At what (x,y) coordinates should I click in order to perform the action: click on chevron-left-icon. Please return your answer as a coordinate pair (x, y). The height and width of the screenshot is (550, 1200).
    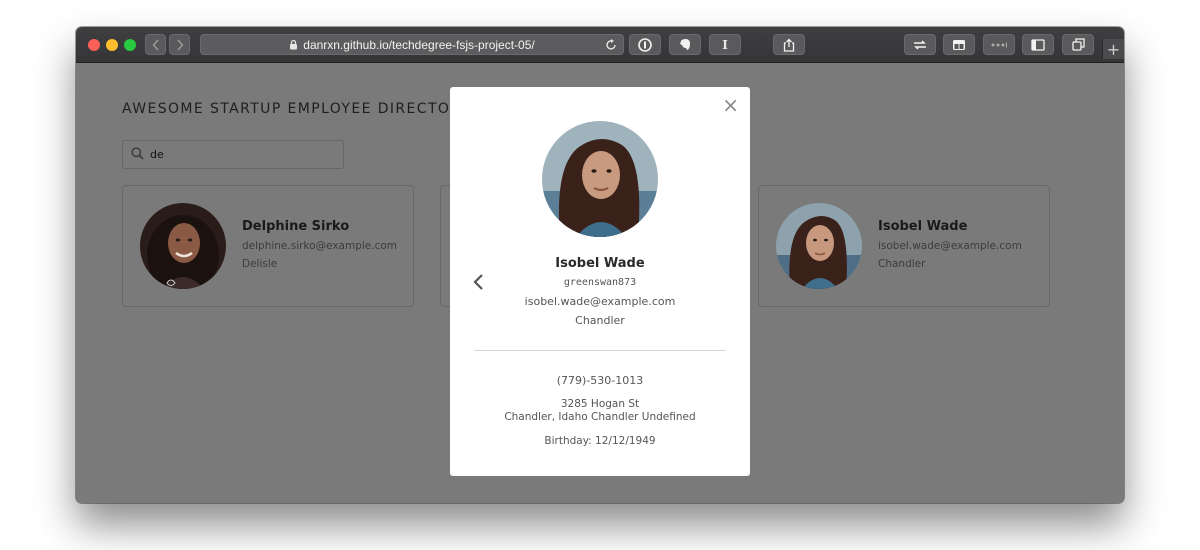
    Looking at the image, I should click on (155, 44).